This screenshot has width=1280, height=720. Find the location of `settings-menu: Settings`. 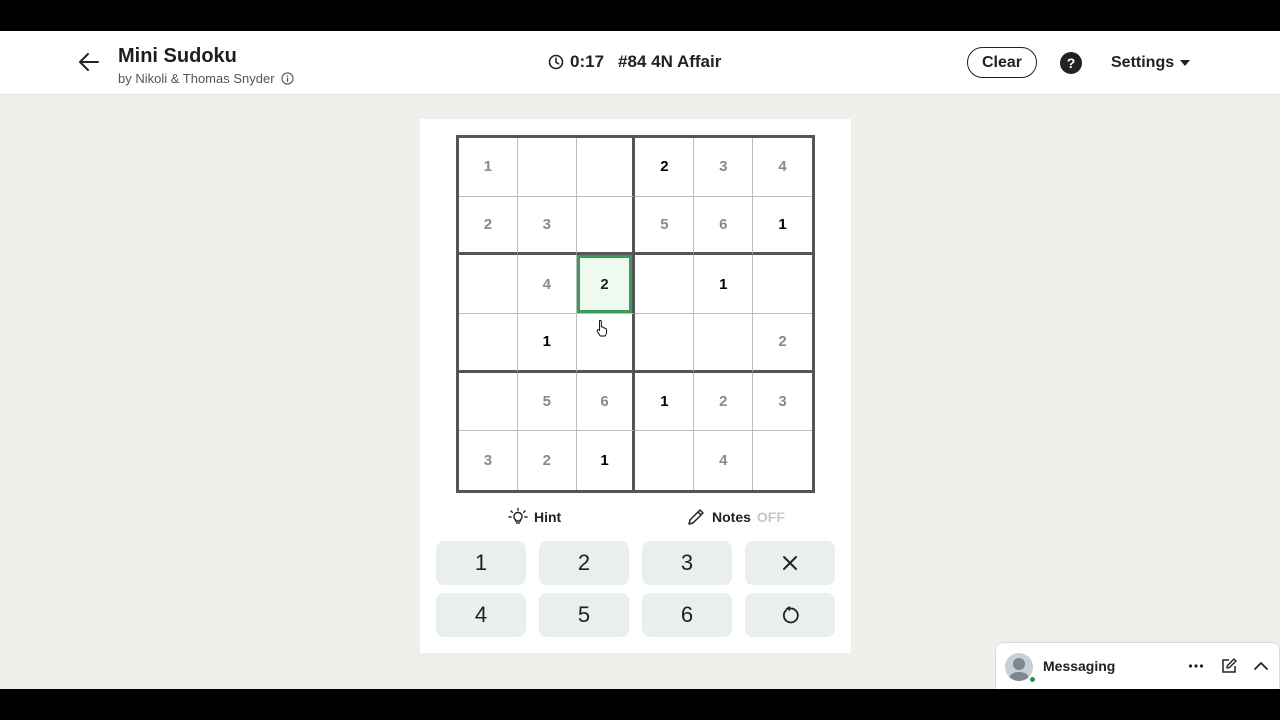

settings-menu: Settings is located at coordinates (1151, 63).